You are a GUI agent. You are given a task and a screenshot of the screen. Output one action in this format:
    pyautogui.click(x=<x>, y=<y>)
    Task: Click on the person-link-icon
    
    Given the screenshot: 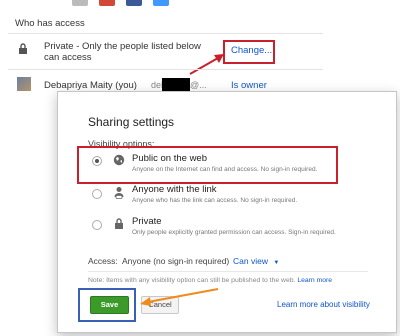 What is the action you would take?
    pyautogui.click(x=119, y=193)
    